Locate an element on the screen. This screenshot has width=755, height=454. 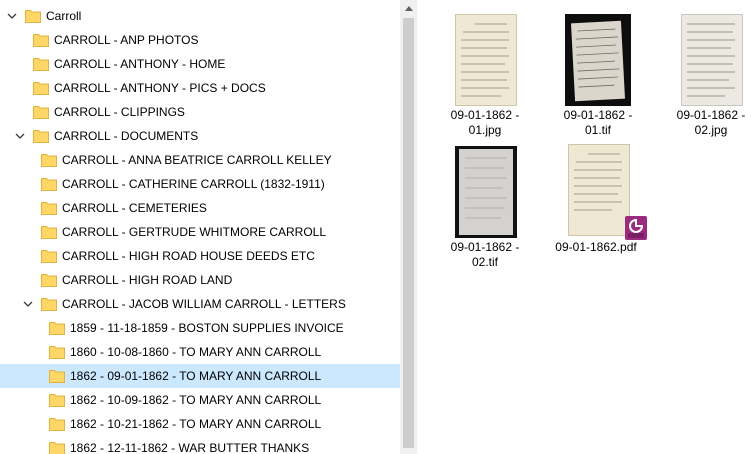
file-item-pdf: 09-01-1862.pdf is located at coordinates (601, 209).